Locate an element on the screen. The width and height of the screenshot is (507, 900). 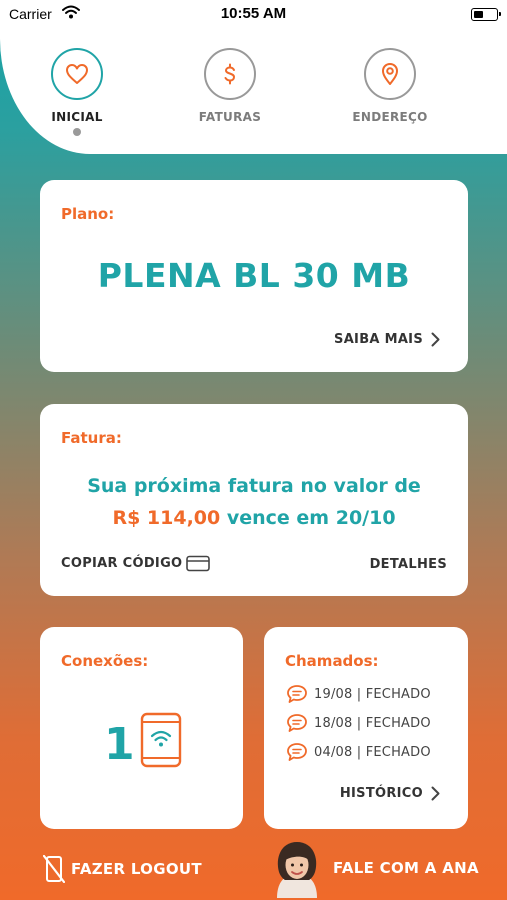
tab-inicial: INICIAL is located at coordinates (77, 92).